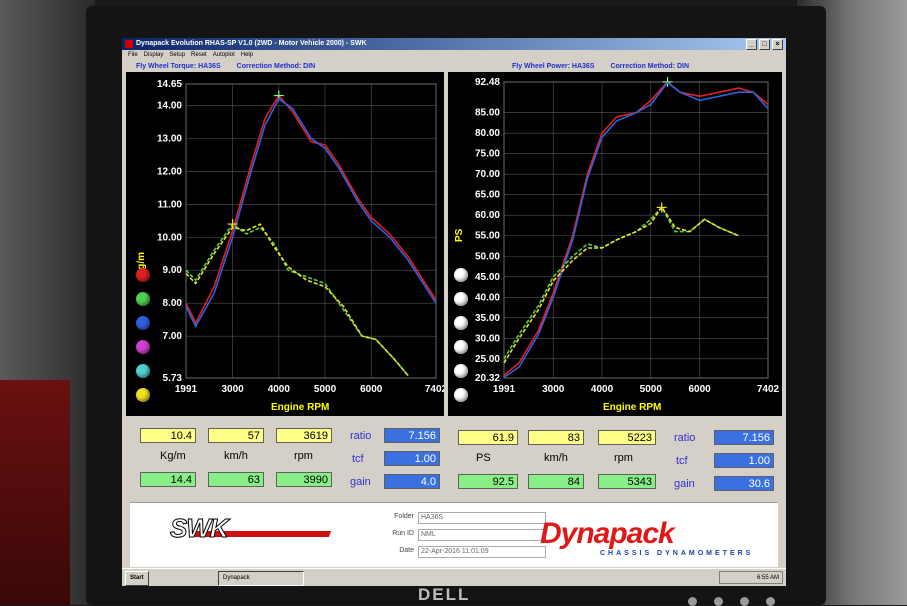 This screenshot has height=606, width=907. What do you see at coordinates (556, 458) in the screenshot?
I see `power-speed-unit-label: km/h` at bounding box center [556, 458].